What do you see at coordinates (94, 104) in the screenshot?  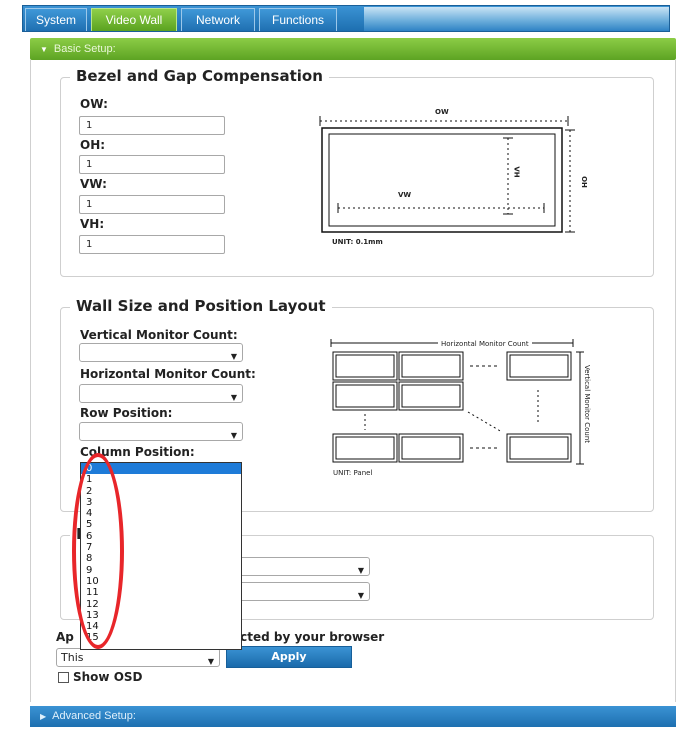 I see `ow-label: OW:` at bounding box center [94, 104].